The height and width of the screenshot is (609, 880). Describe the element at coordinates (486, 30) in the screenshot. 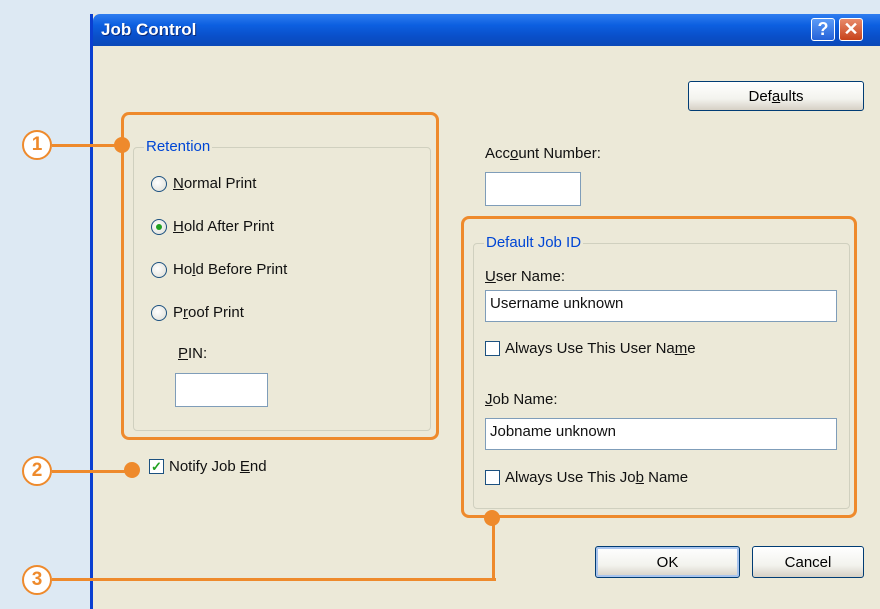

I see `title-bar: Job Control ? ✕` at that location.